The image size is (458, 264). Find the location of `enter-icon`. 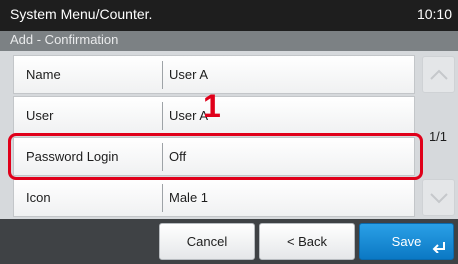

enter-icon is located at coordinates (438, 247).